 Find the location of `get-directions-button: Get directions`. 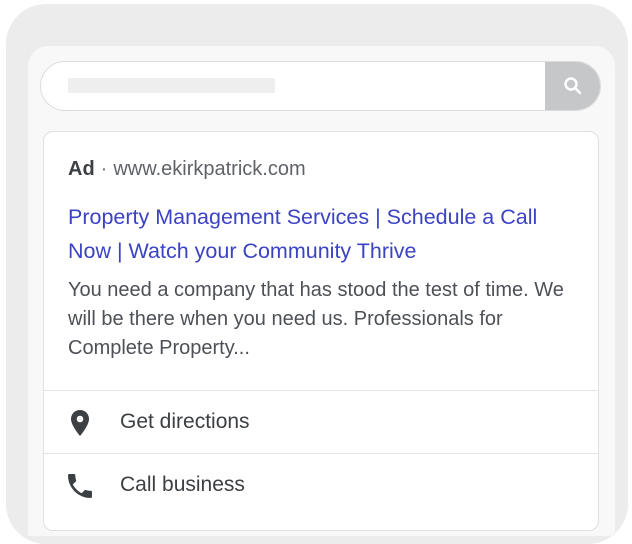

get-directions-button: Get directions is located at coordinates (321, 422).